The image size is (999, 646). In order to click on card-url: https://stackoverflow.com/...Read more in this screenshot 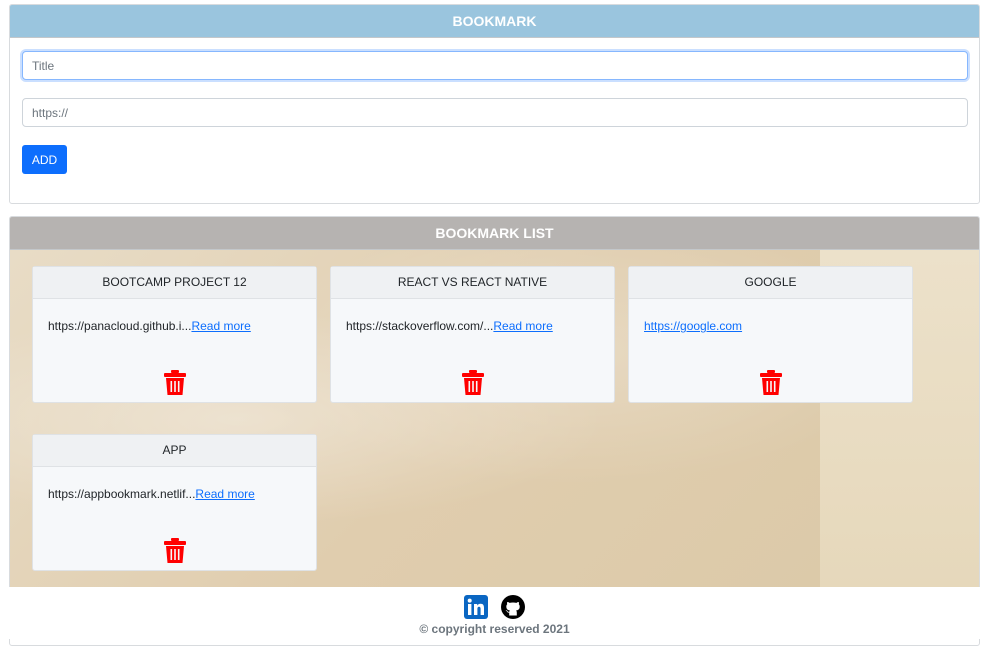, I will do `click(449, 326)`.